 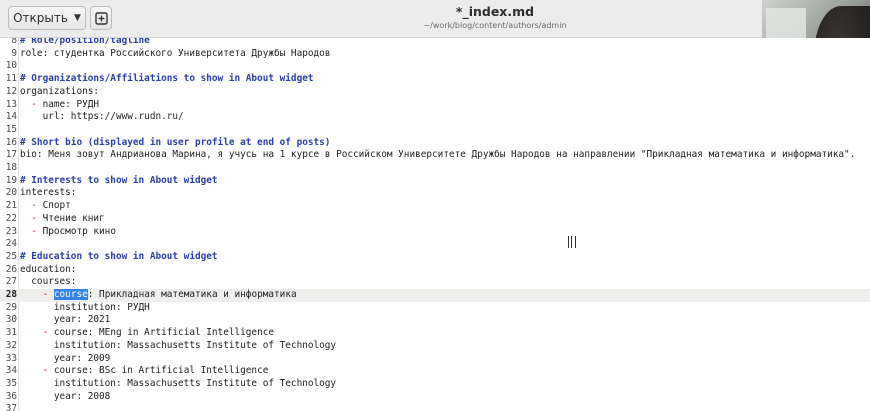 I want to click on line-text: - Спорт, so click(x=45, y=206).